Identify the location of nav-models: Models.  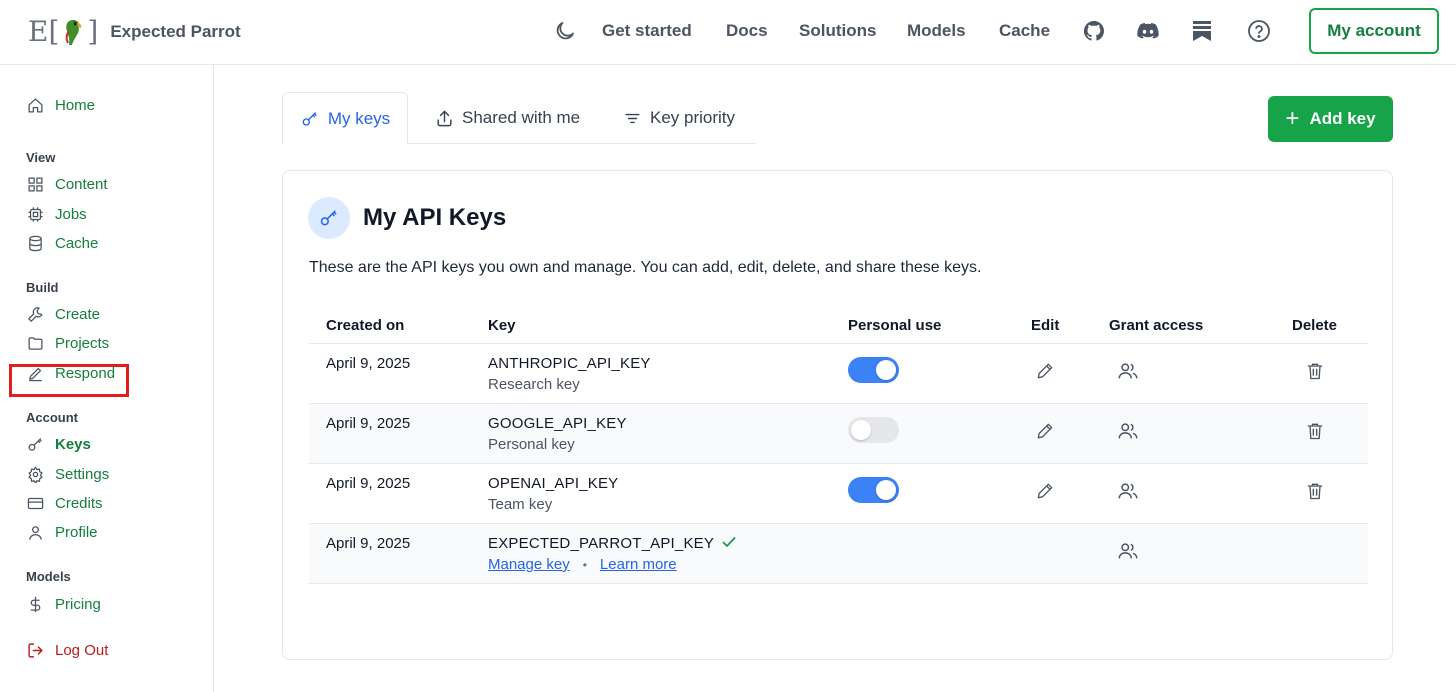
(936, 31).